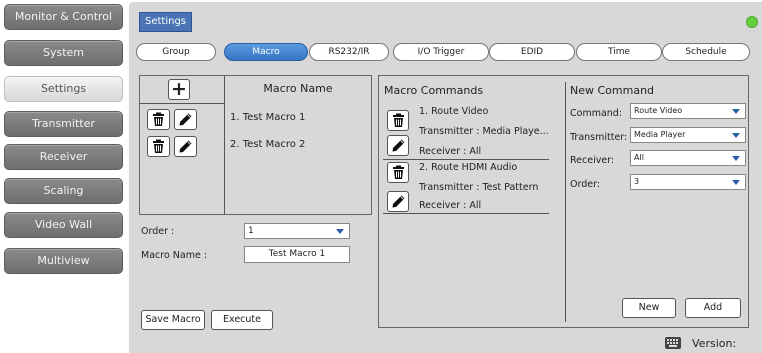 Image resolution: width=762 pixels, height=353 pixels. What do you see at coordinates (441, 52) in the screenshot?
I see `tab-io-trigger: I/O Trigger` at bounding box center [441, 52].